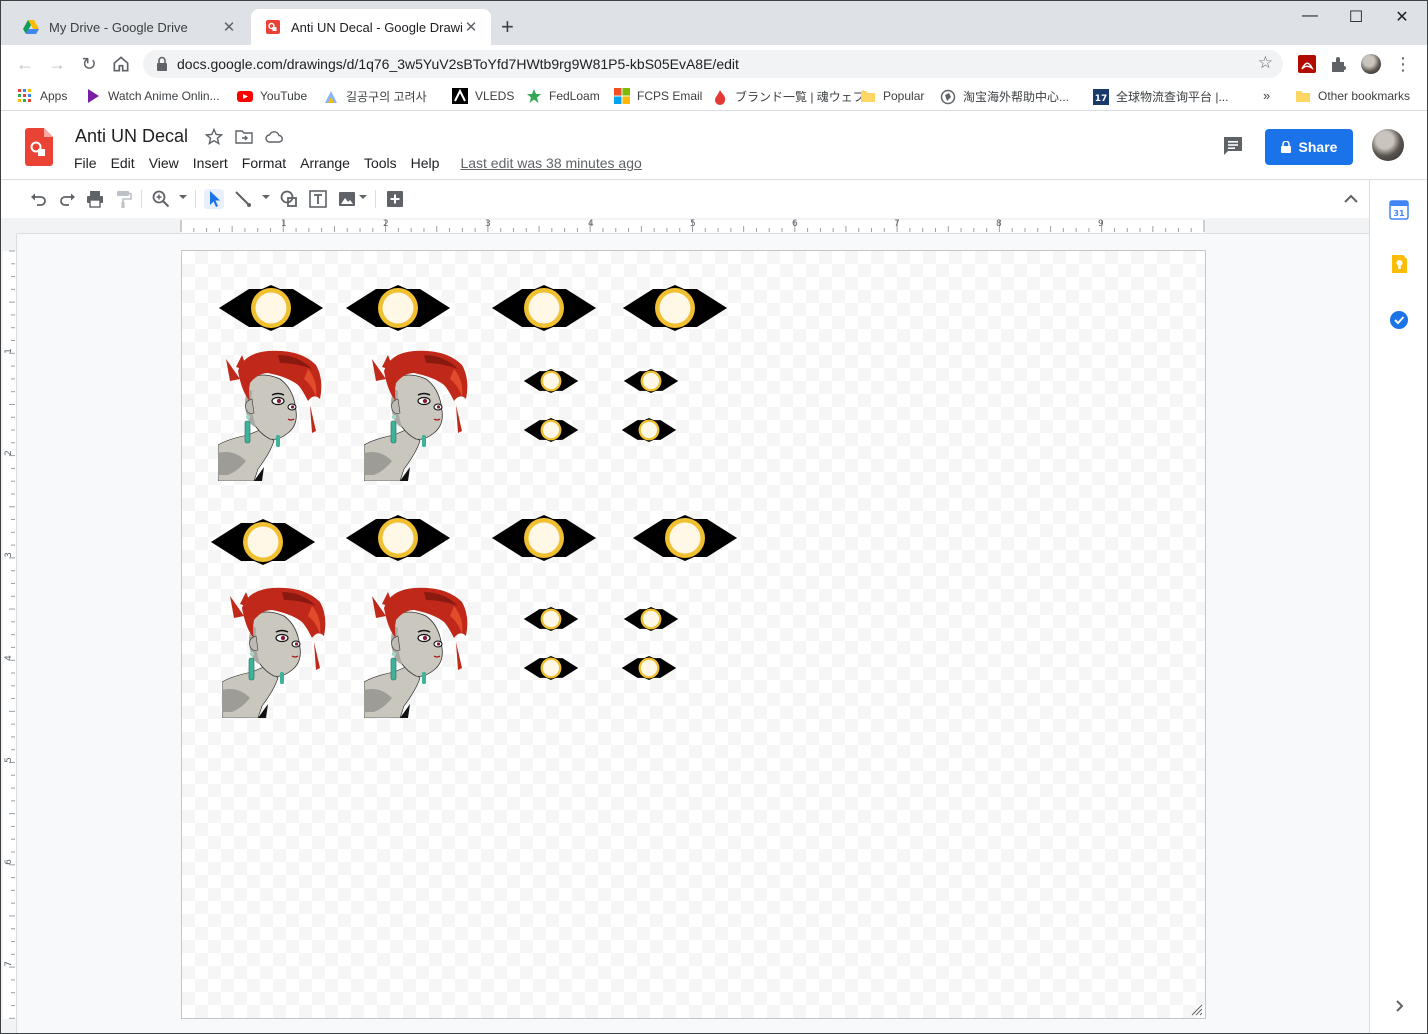 The width and height of the screenshot is (1428, 1034). Describe the element at coordinates (1309, 147) in the screenshot. I see `share-button: Share` at that location.